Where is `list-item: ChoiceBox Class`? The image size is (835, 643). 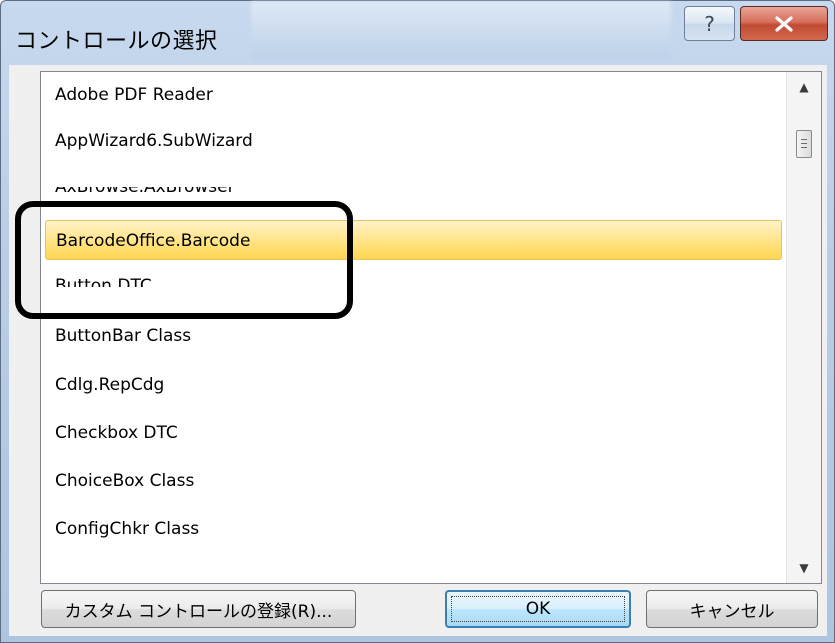
list-item: ChoiceBox Class is located at coordinates (413, 481).